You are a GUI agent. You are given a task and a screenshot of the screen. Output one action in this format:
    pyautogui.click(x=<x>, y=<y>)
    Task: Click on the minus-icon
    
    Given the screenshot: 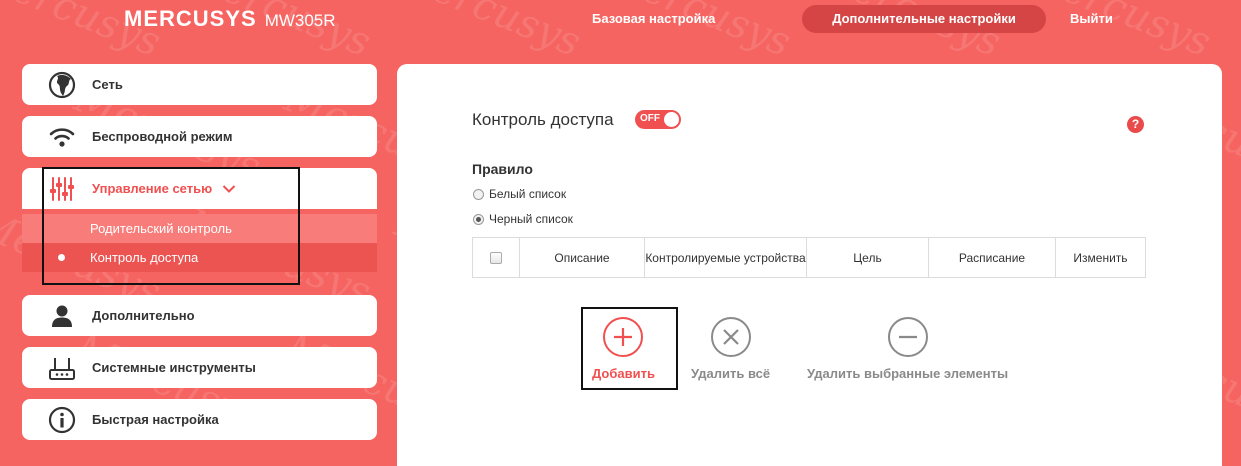 What is the action you would take?
    pyautogui.click(x=907, y=337)
    